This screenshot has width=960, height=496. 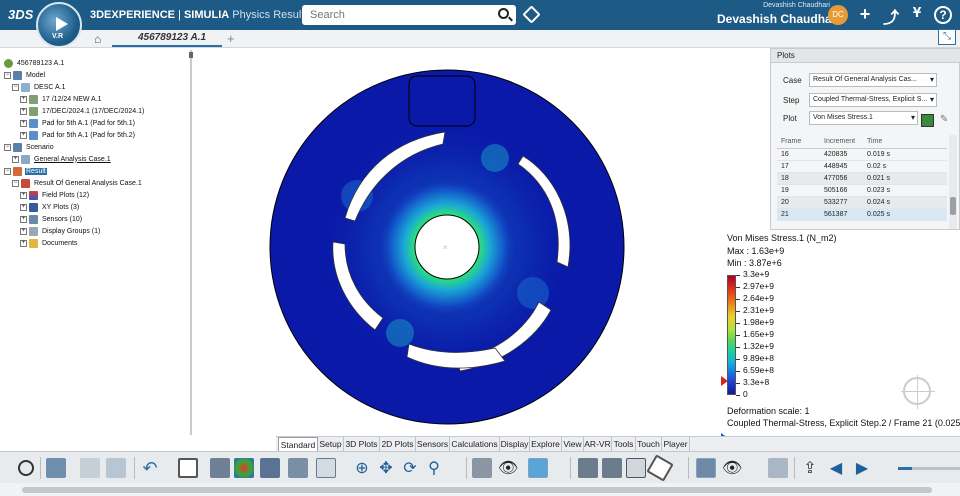 I want to click on tree-item-result-of: − Result Of General Analysis Case.1, so click(x=77, y=183).